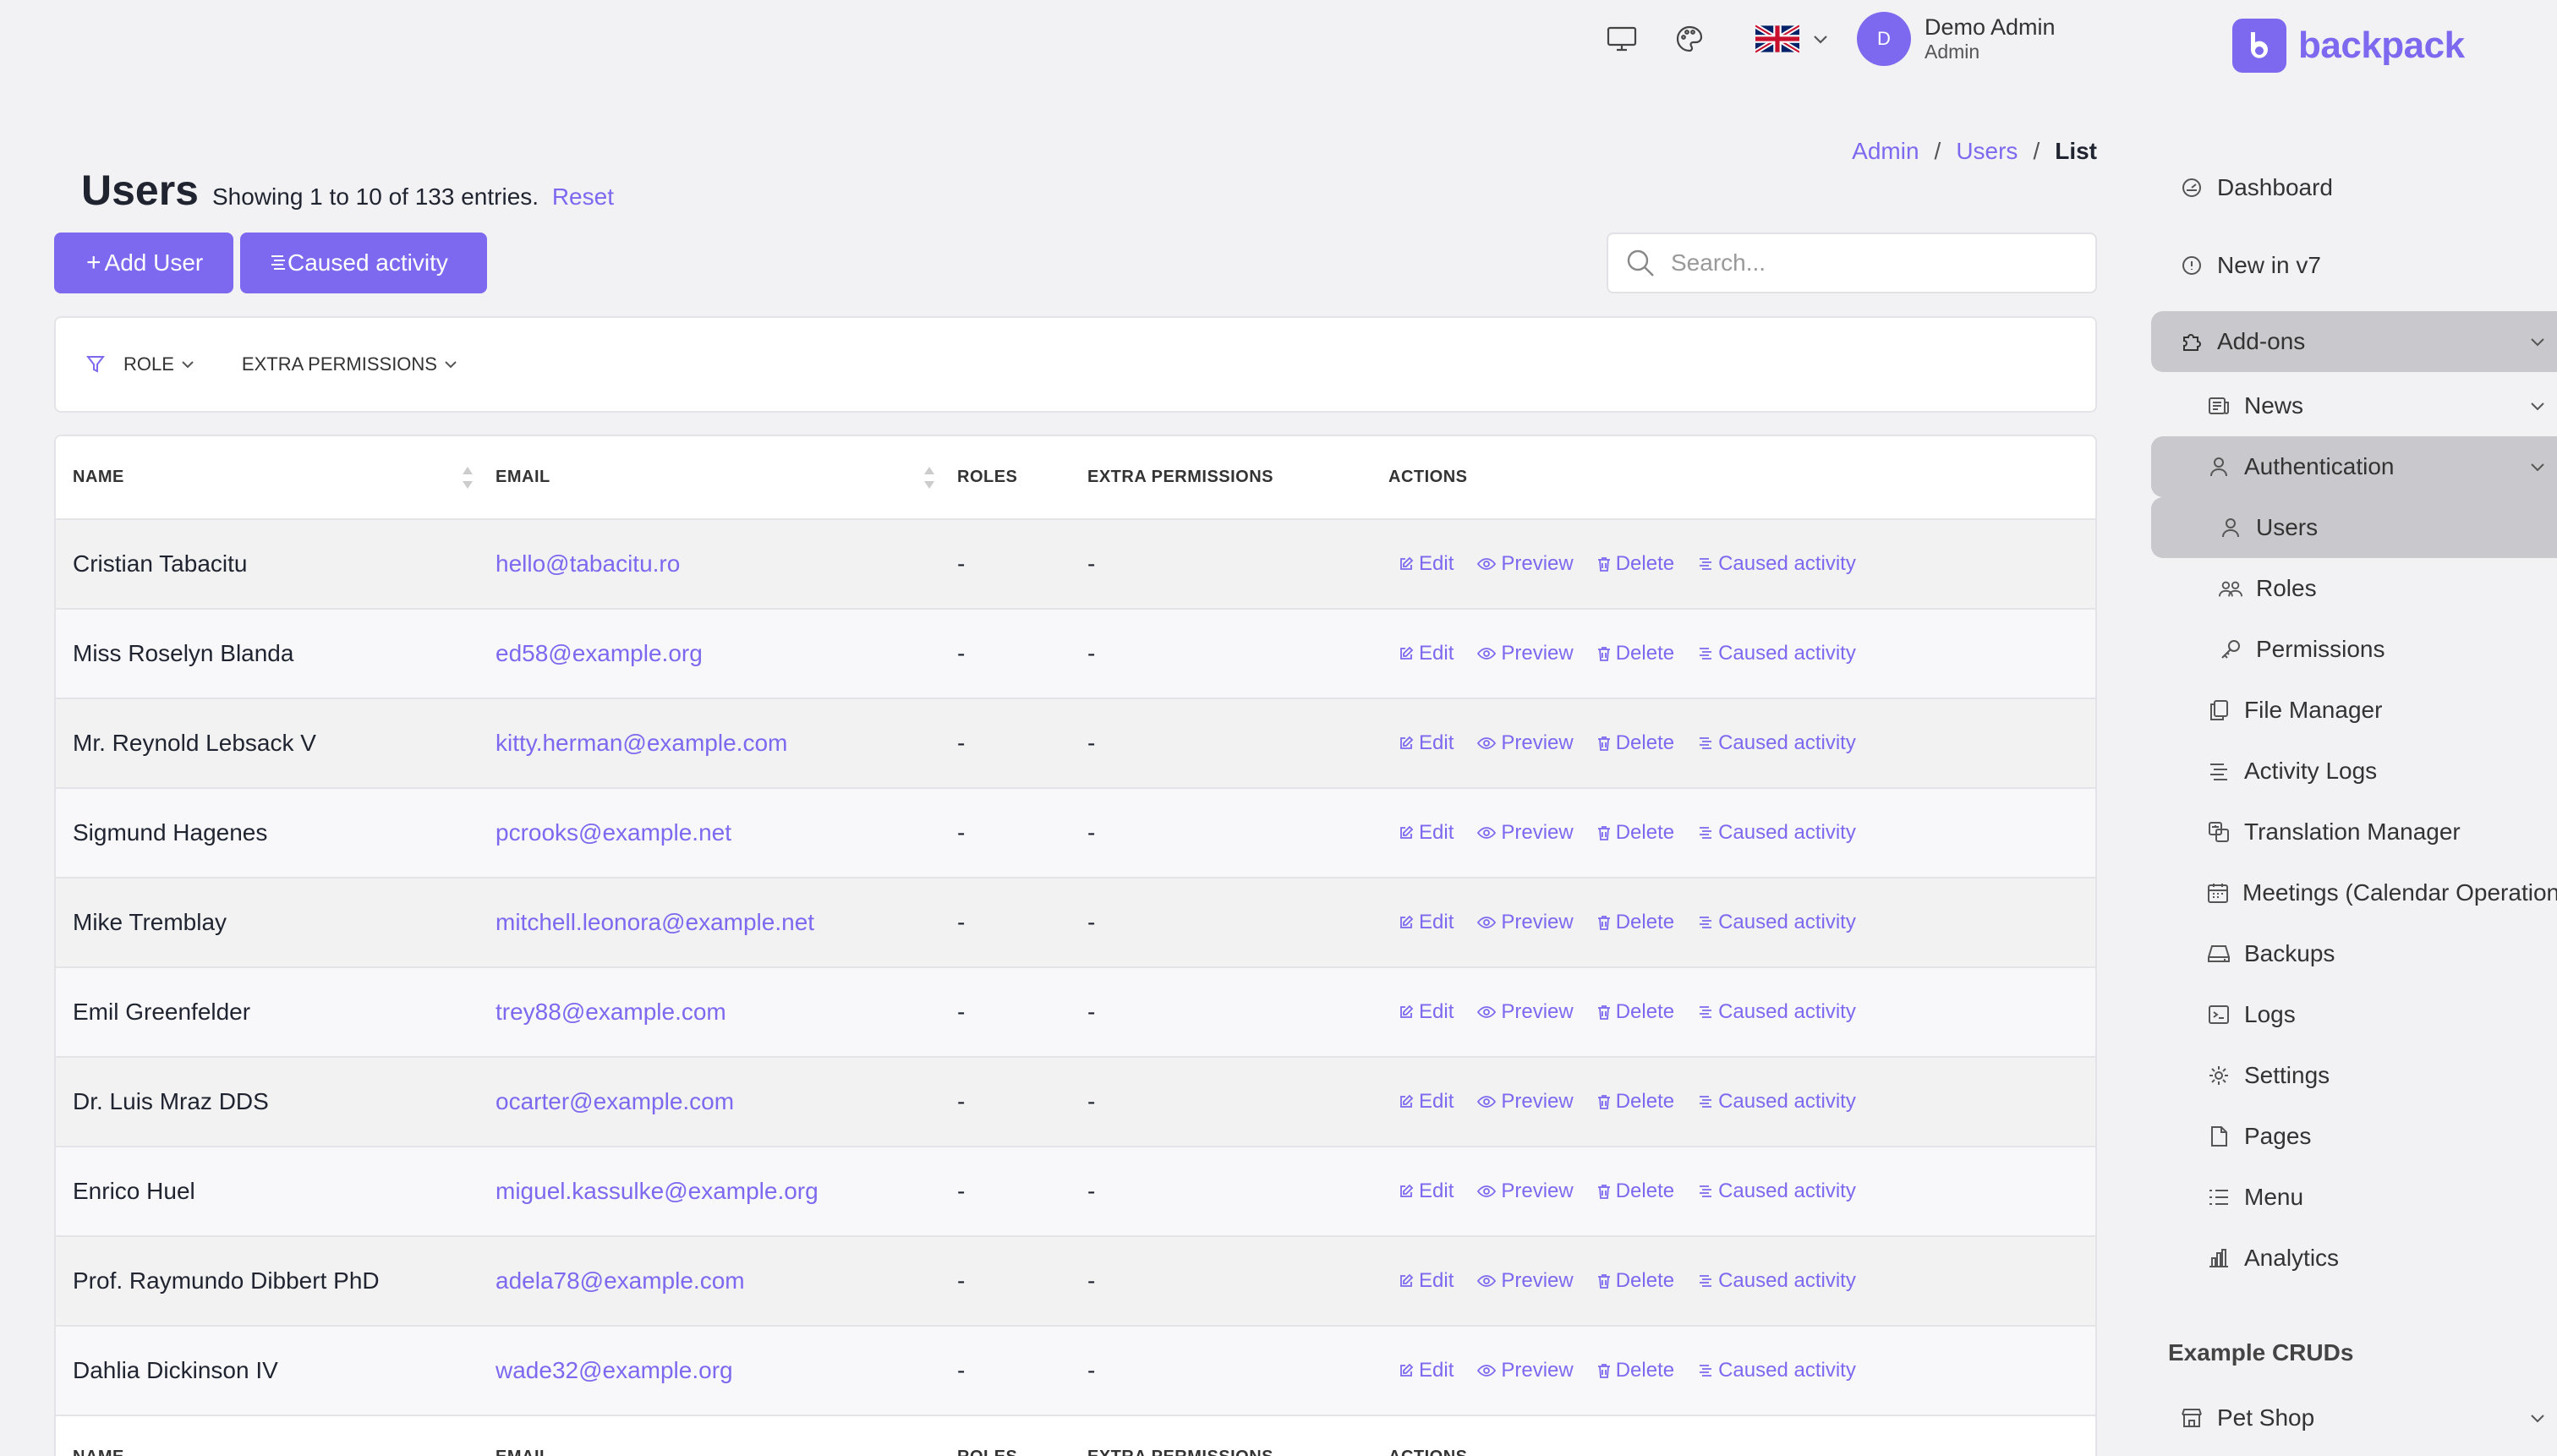 Image resolution: width=2557 pixels, height=1456 pixels. I want to click on cell-actions: Edit Preview Delete Caused activity, so click(1741, 923).